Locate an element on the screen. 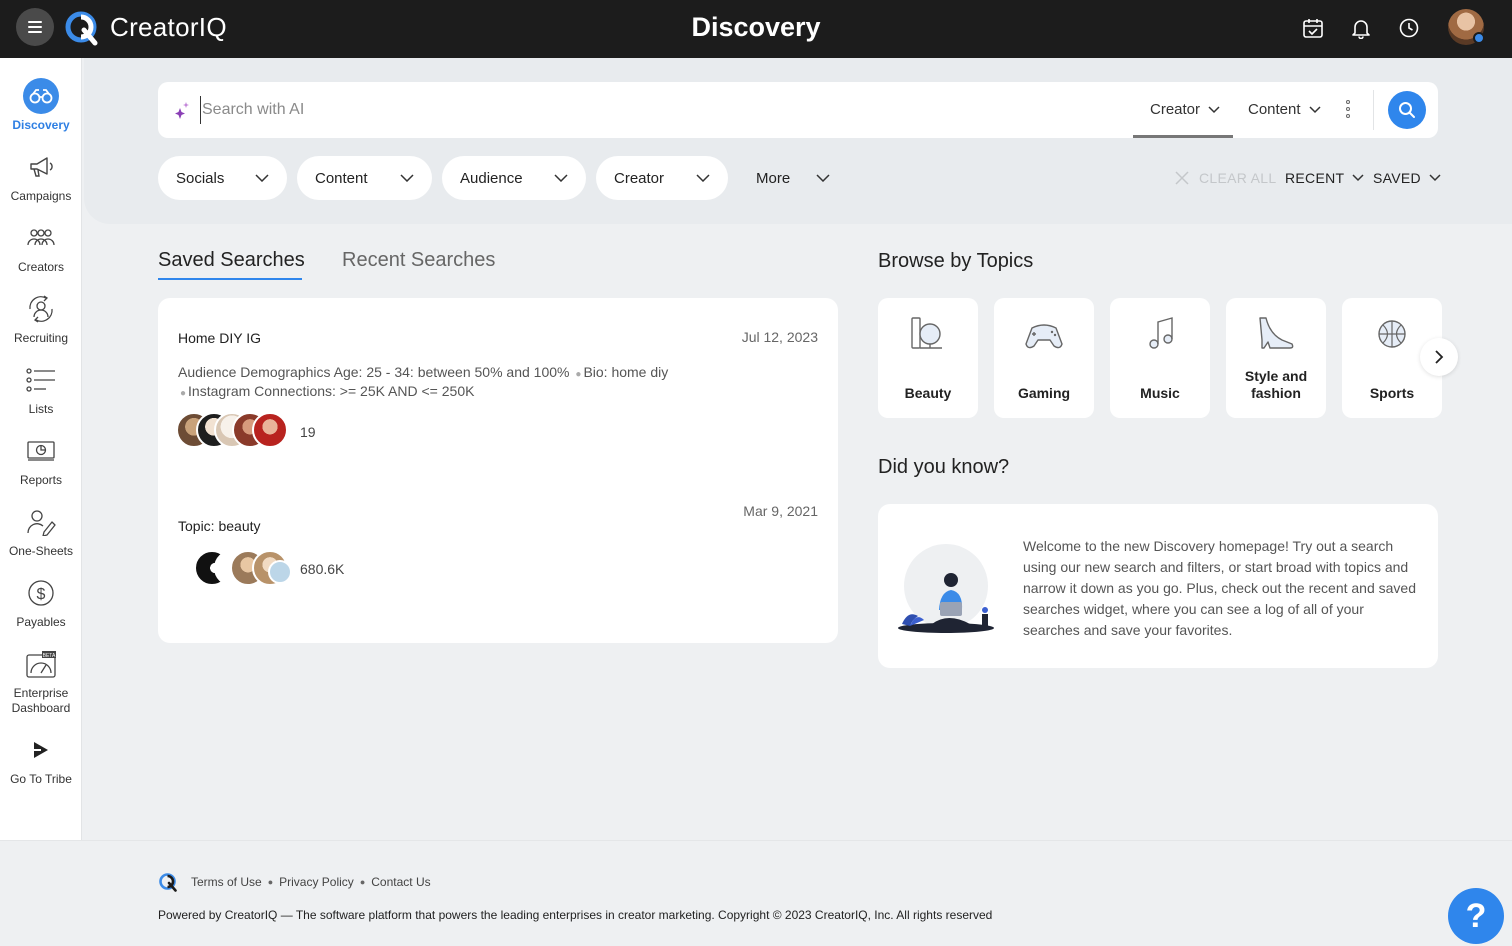  topic-label: Music is located at coordinates (1160, 393).